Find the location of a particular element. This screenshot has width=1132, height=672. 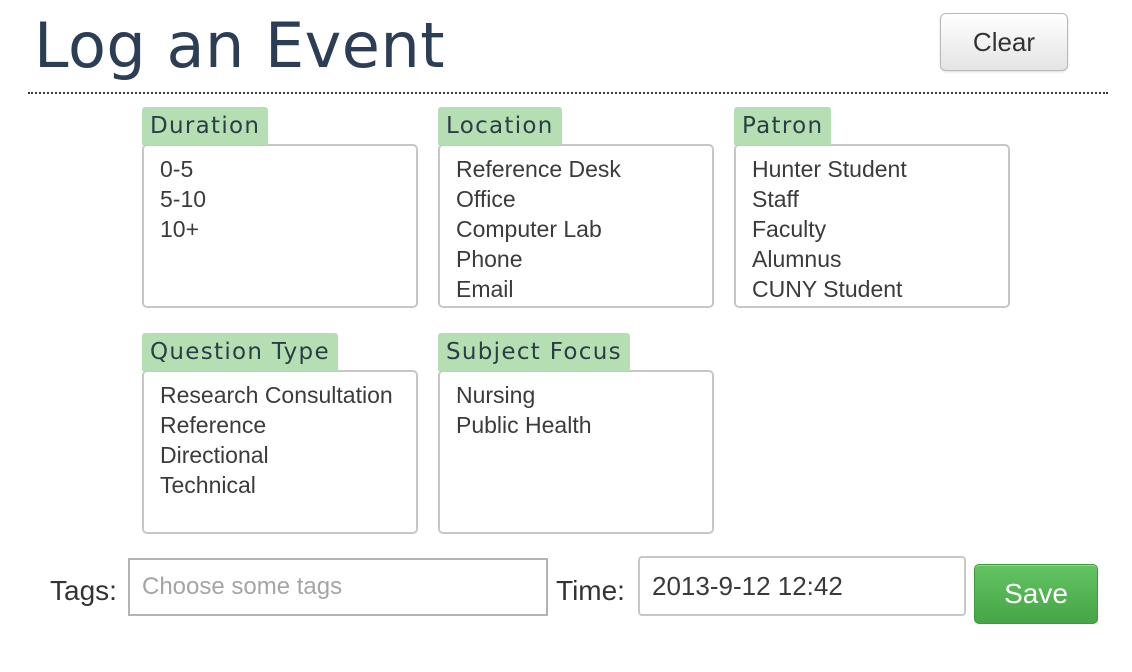

list-item: Staff is located at coordinates (880, 199).